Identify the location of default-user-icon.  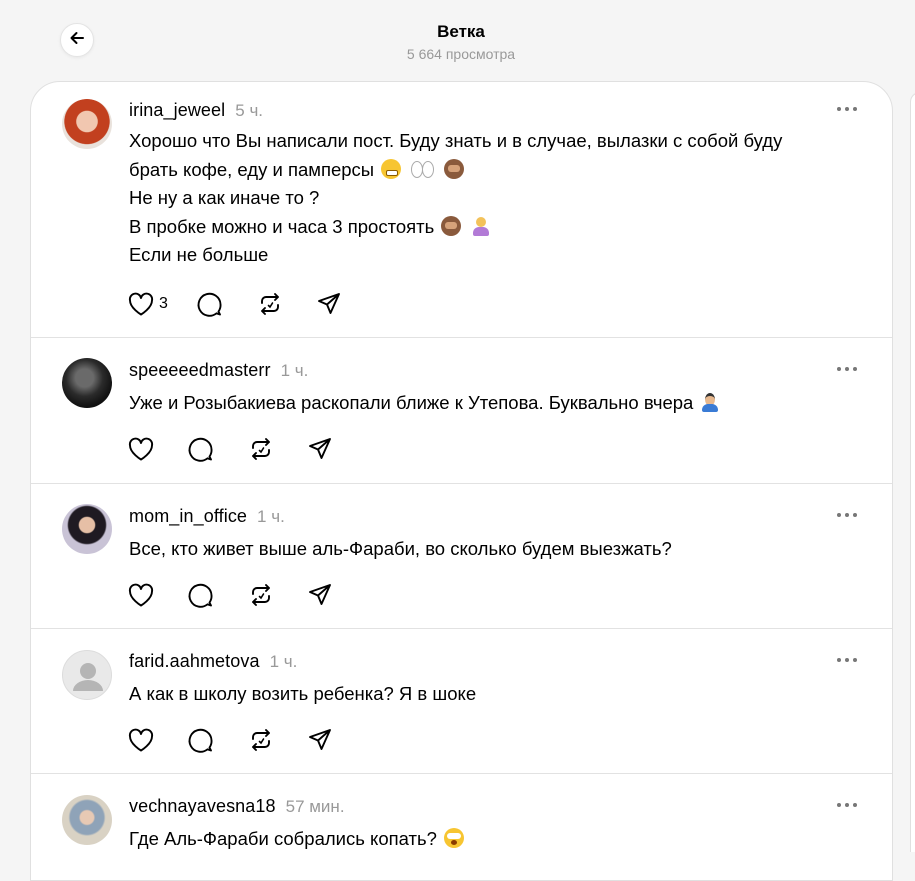
(88, 677).